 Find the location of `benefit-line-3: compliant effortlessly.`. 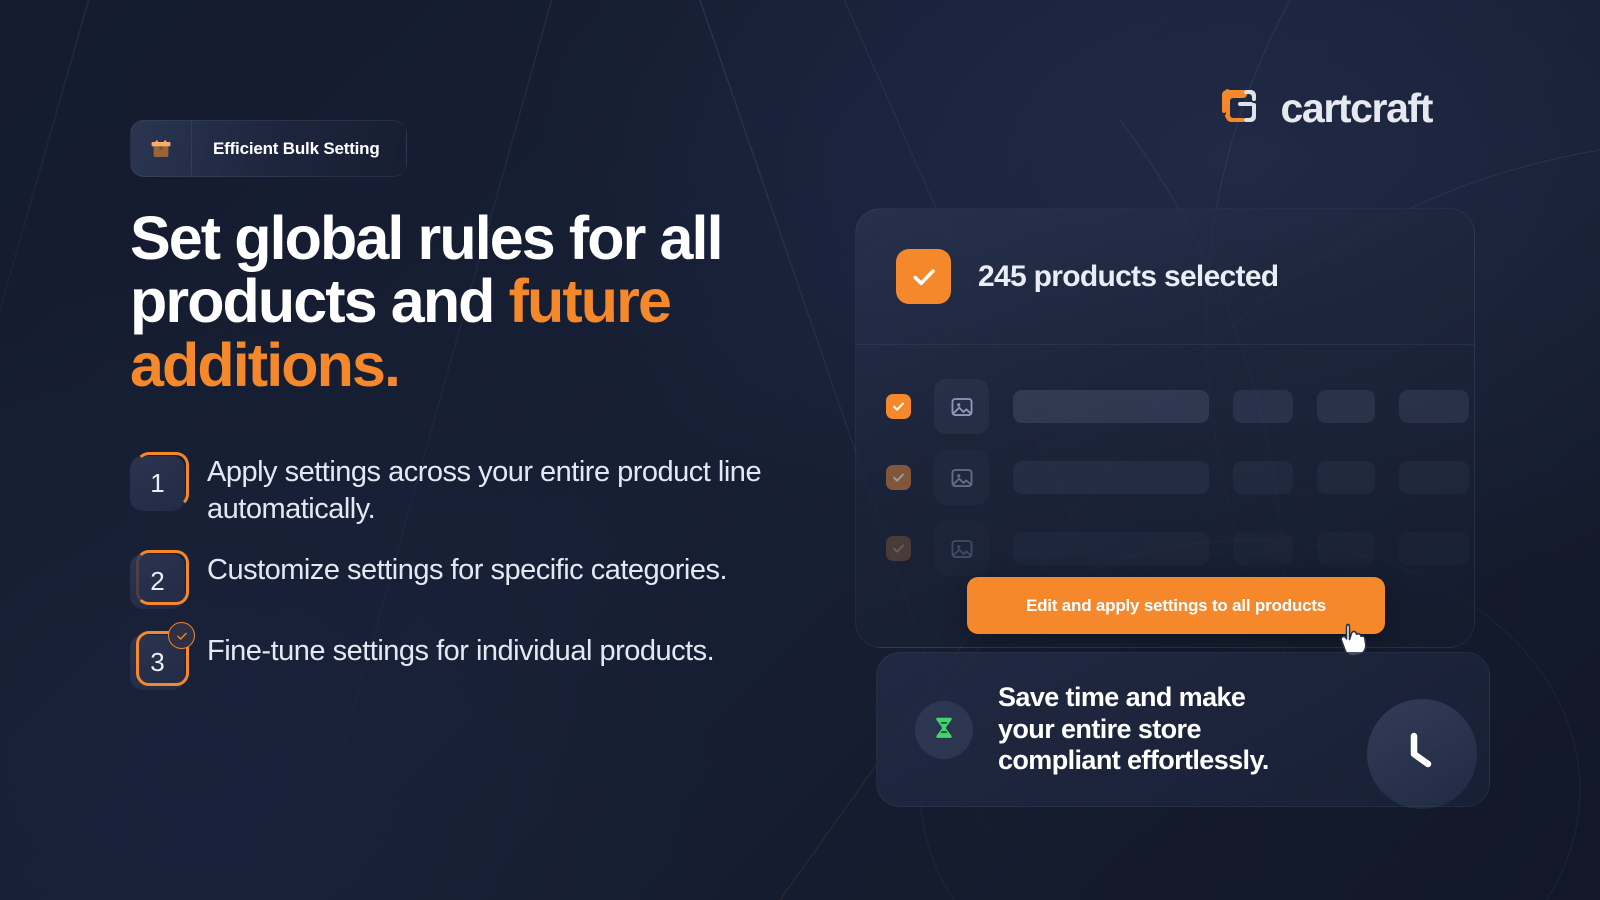

benefit-line-3: compliant effortlessly. is located at coordinates (1133, 760).